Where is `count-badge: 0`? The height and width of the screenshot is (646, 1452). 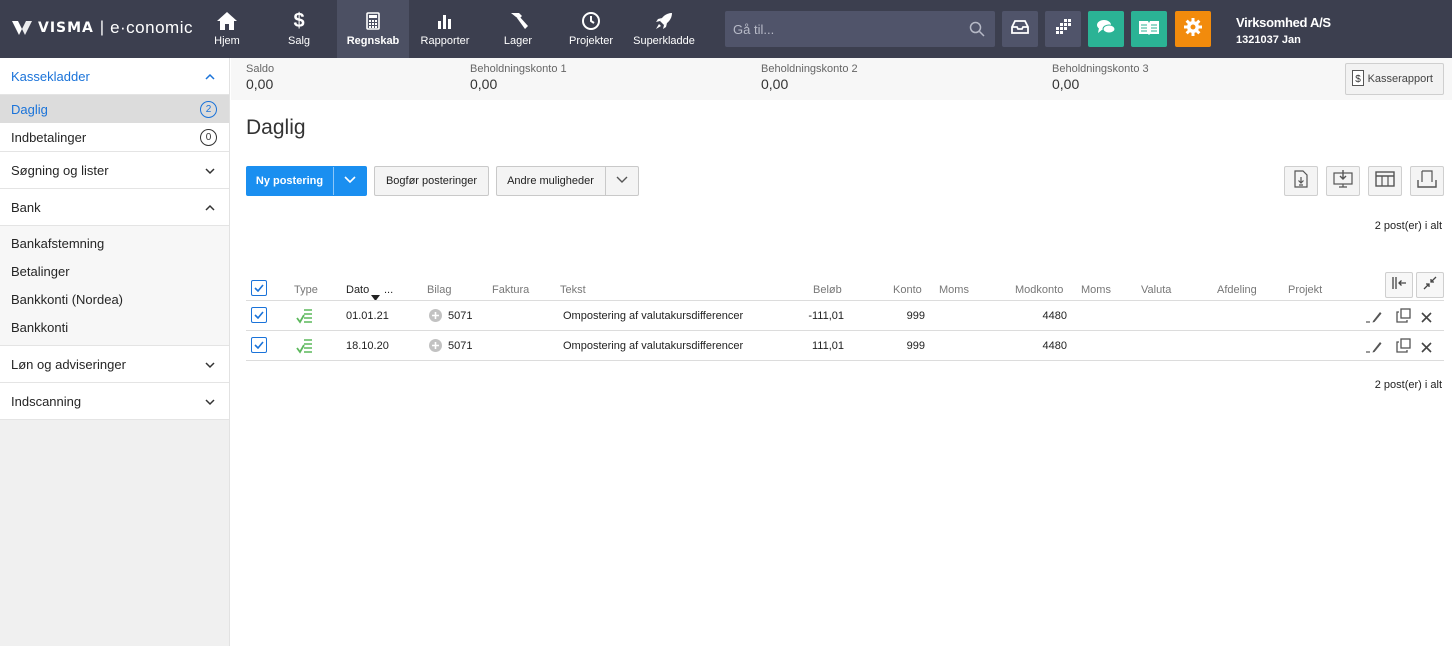 count-badge: 0 is located at coordinates (208, 137).